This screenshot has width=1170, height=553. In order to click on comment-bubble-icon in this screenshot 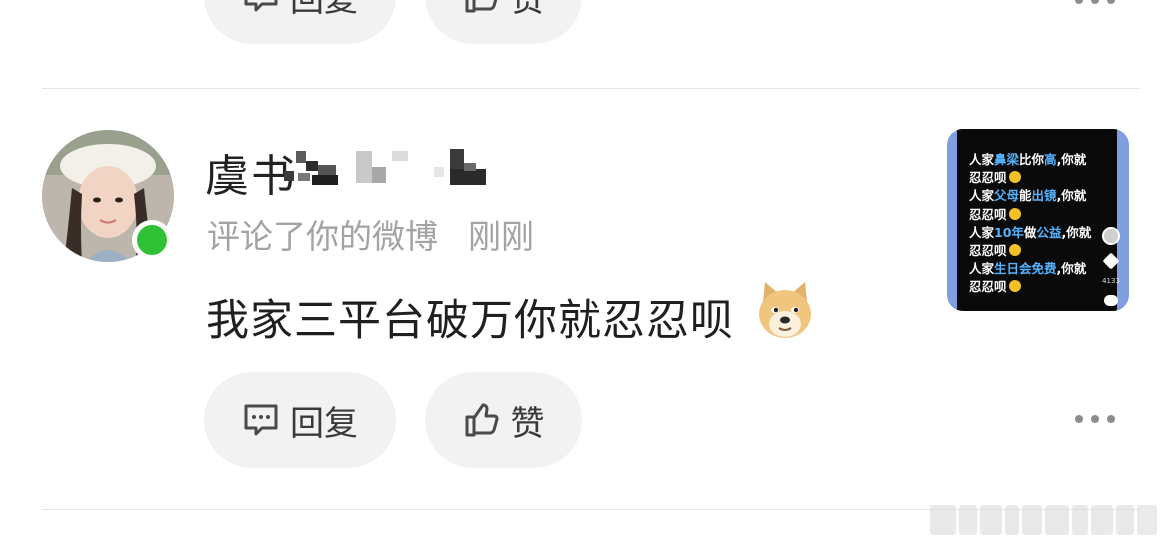, I will do `click(1111, 300)`.